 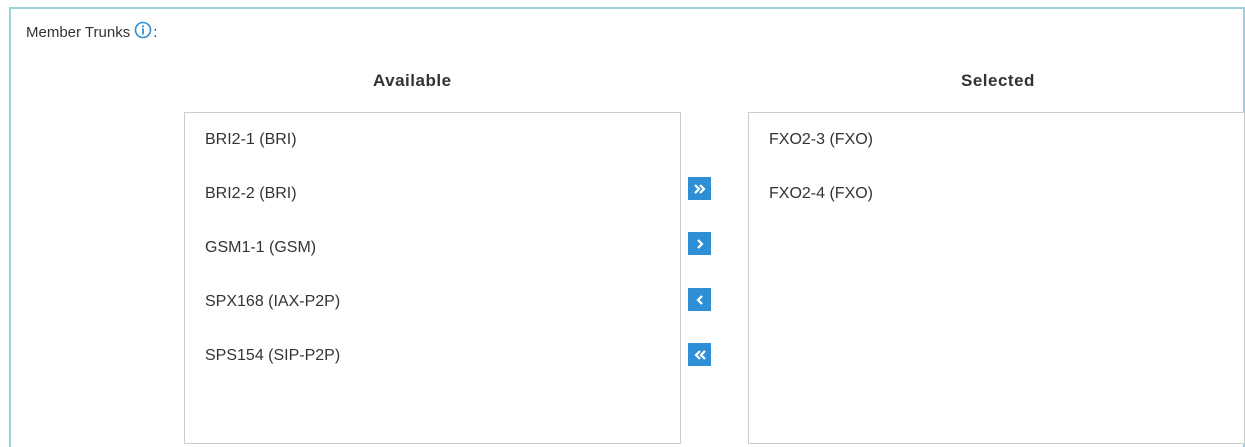 I want to click on remove-all-button, so click(x=699, y=354).